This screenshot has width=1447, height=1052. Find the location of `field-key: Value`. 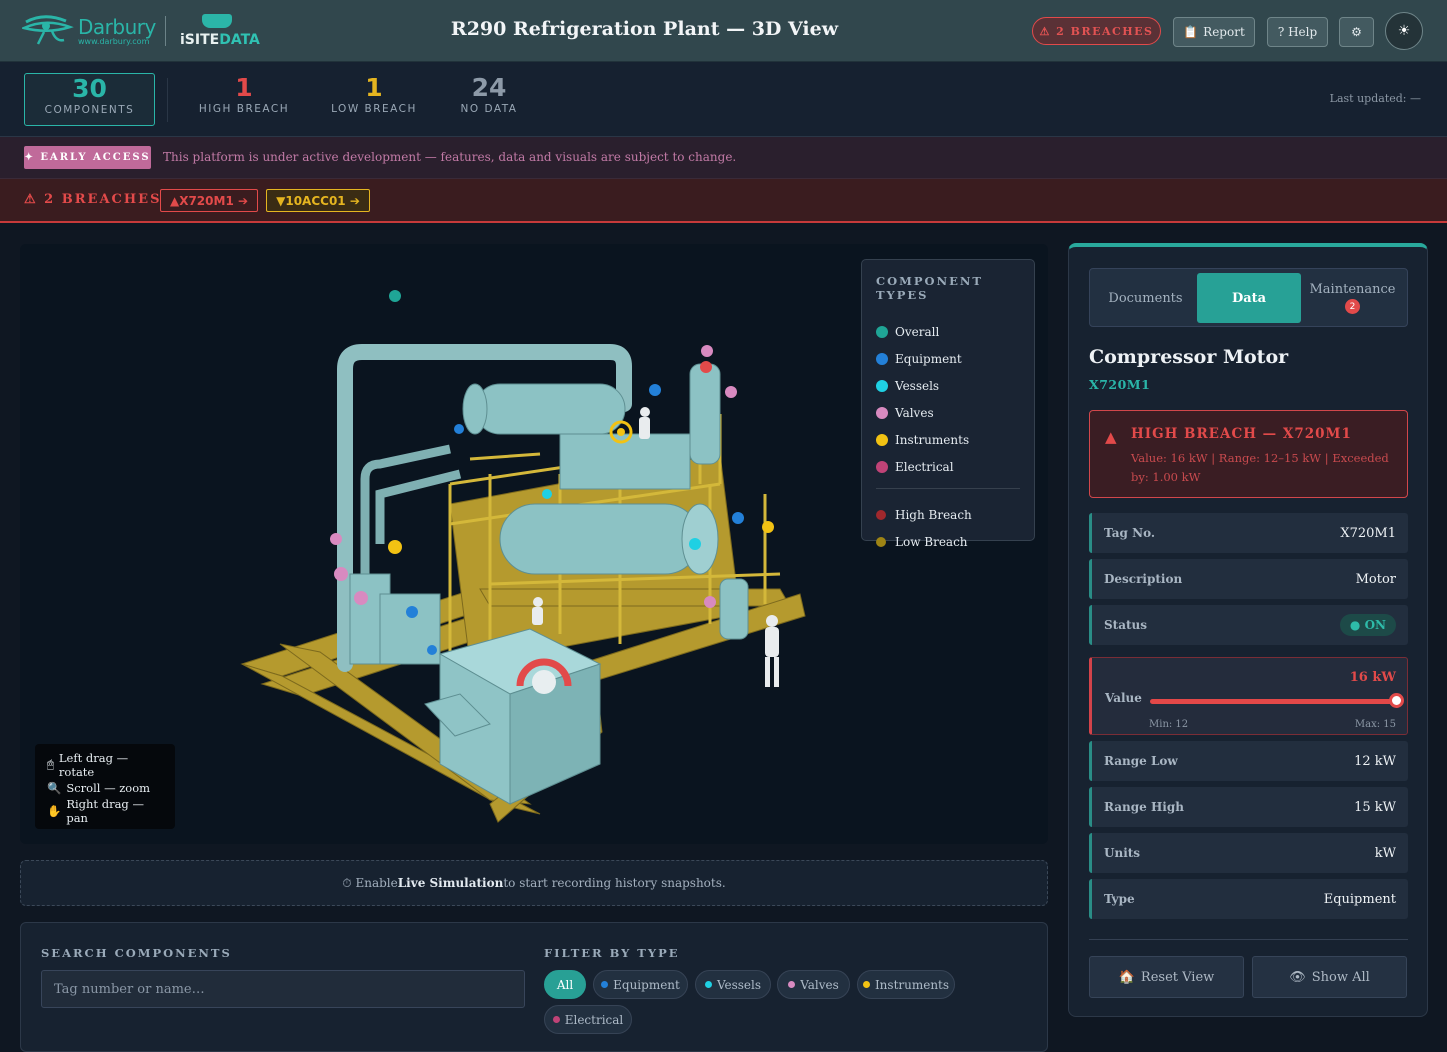

field-key: Value is located at coordinates (1123, 698).